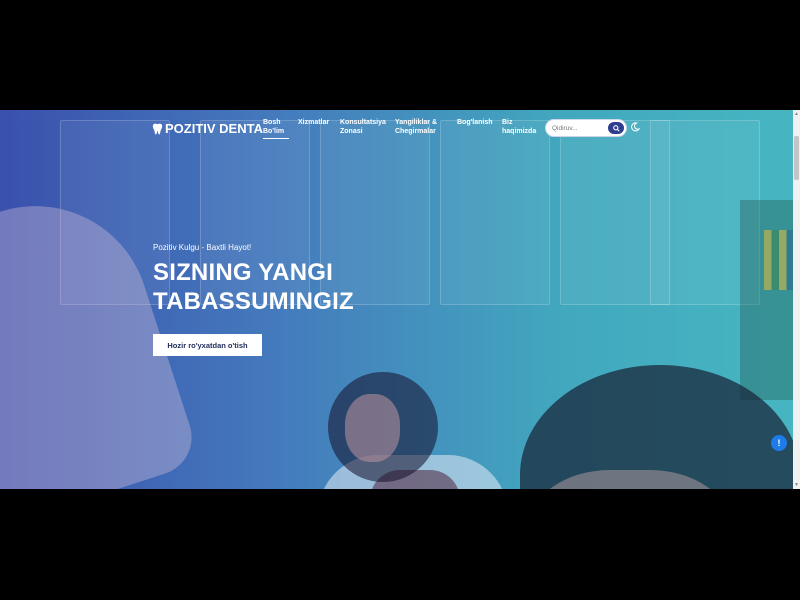  I want to click on search-input, so click(580, 128).